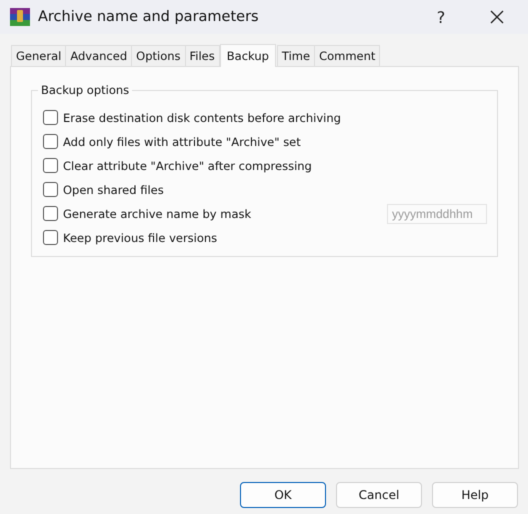  I want to click on help-button: ?, so click(441, 17).